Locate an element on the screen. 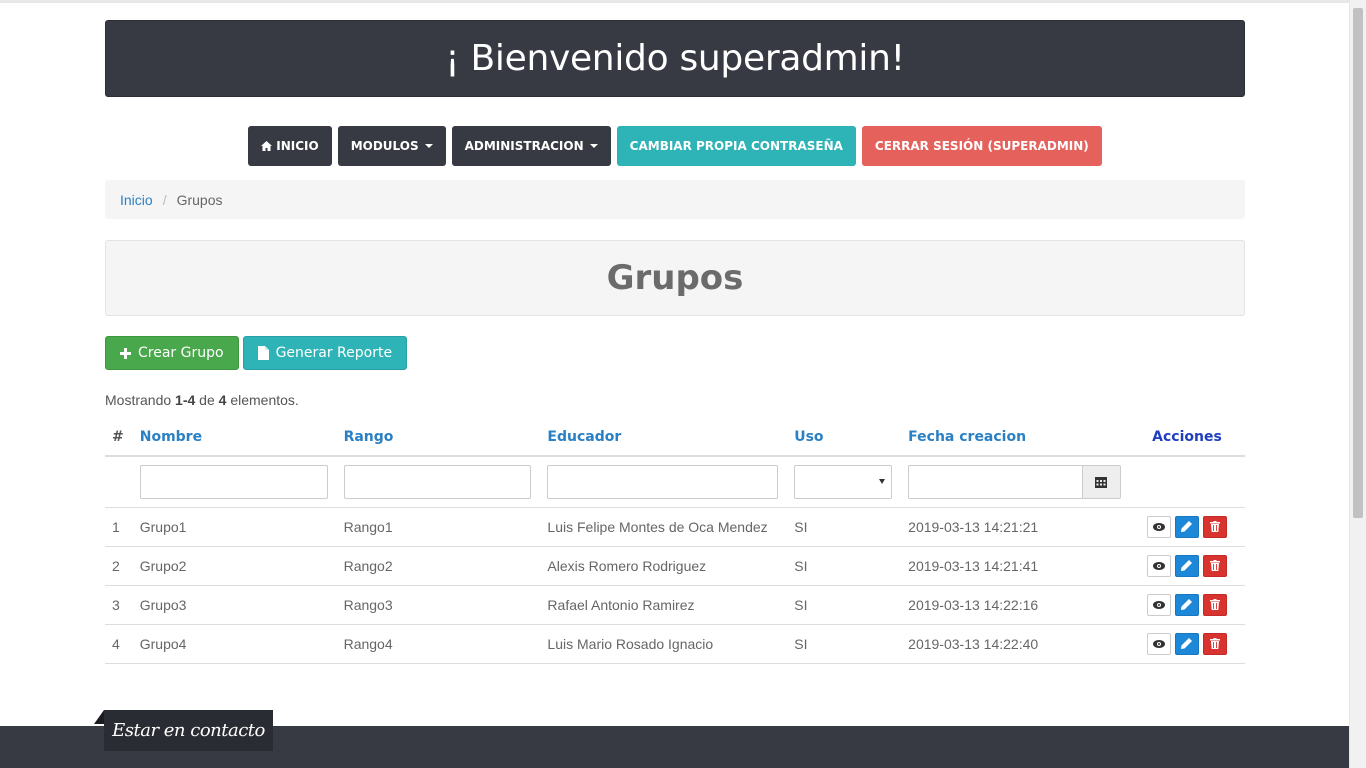 This screenshot has width=1366, height=768. summary-prefix: Mostrando is located at coordinates (138, 400).